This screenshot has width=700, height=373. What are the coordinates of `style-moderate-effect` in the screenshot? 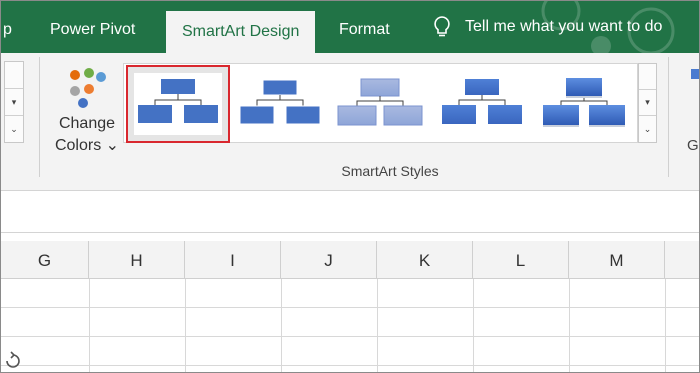 It's located at (482, 104).